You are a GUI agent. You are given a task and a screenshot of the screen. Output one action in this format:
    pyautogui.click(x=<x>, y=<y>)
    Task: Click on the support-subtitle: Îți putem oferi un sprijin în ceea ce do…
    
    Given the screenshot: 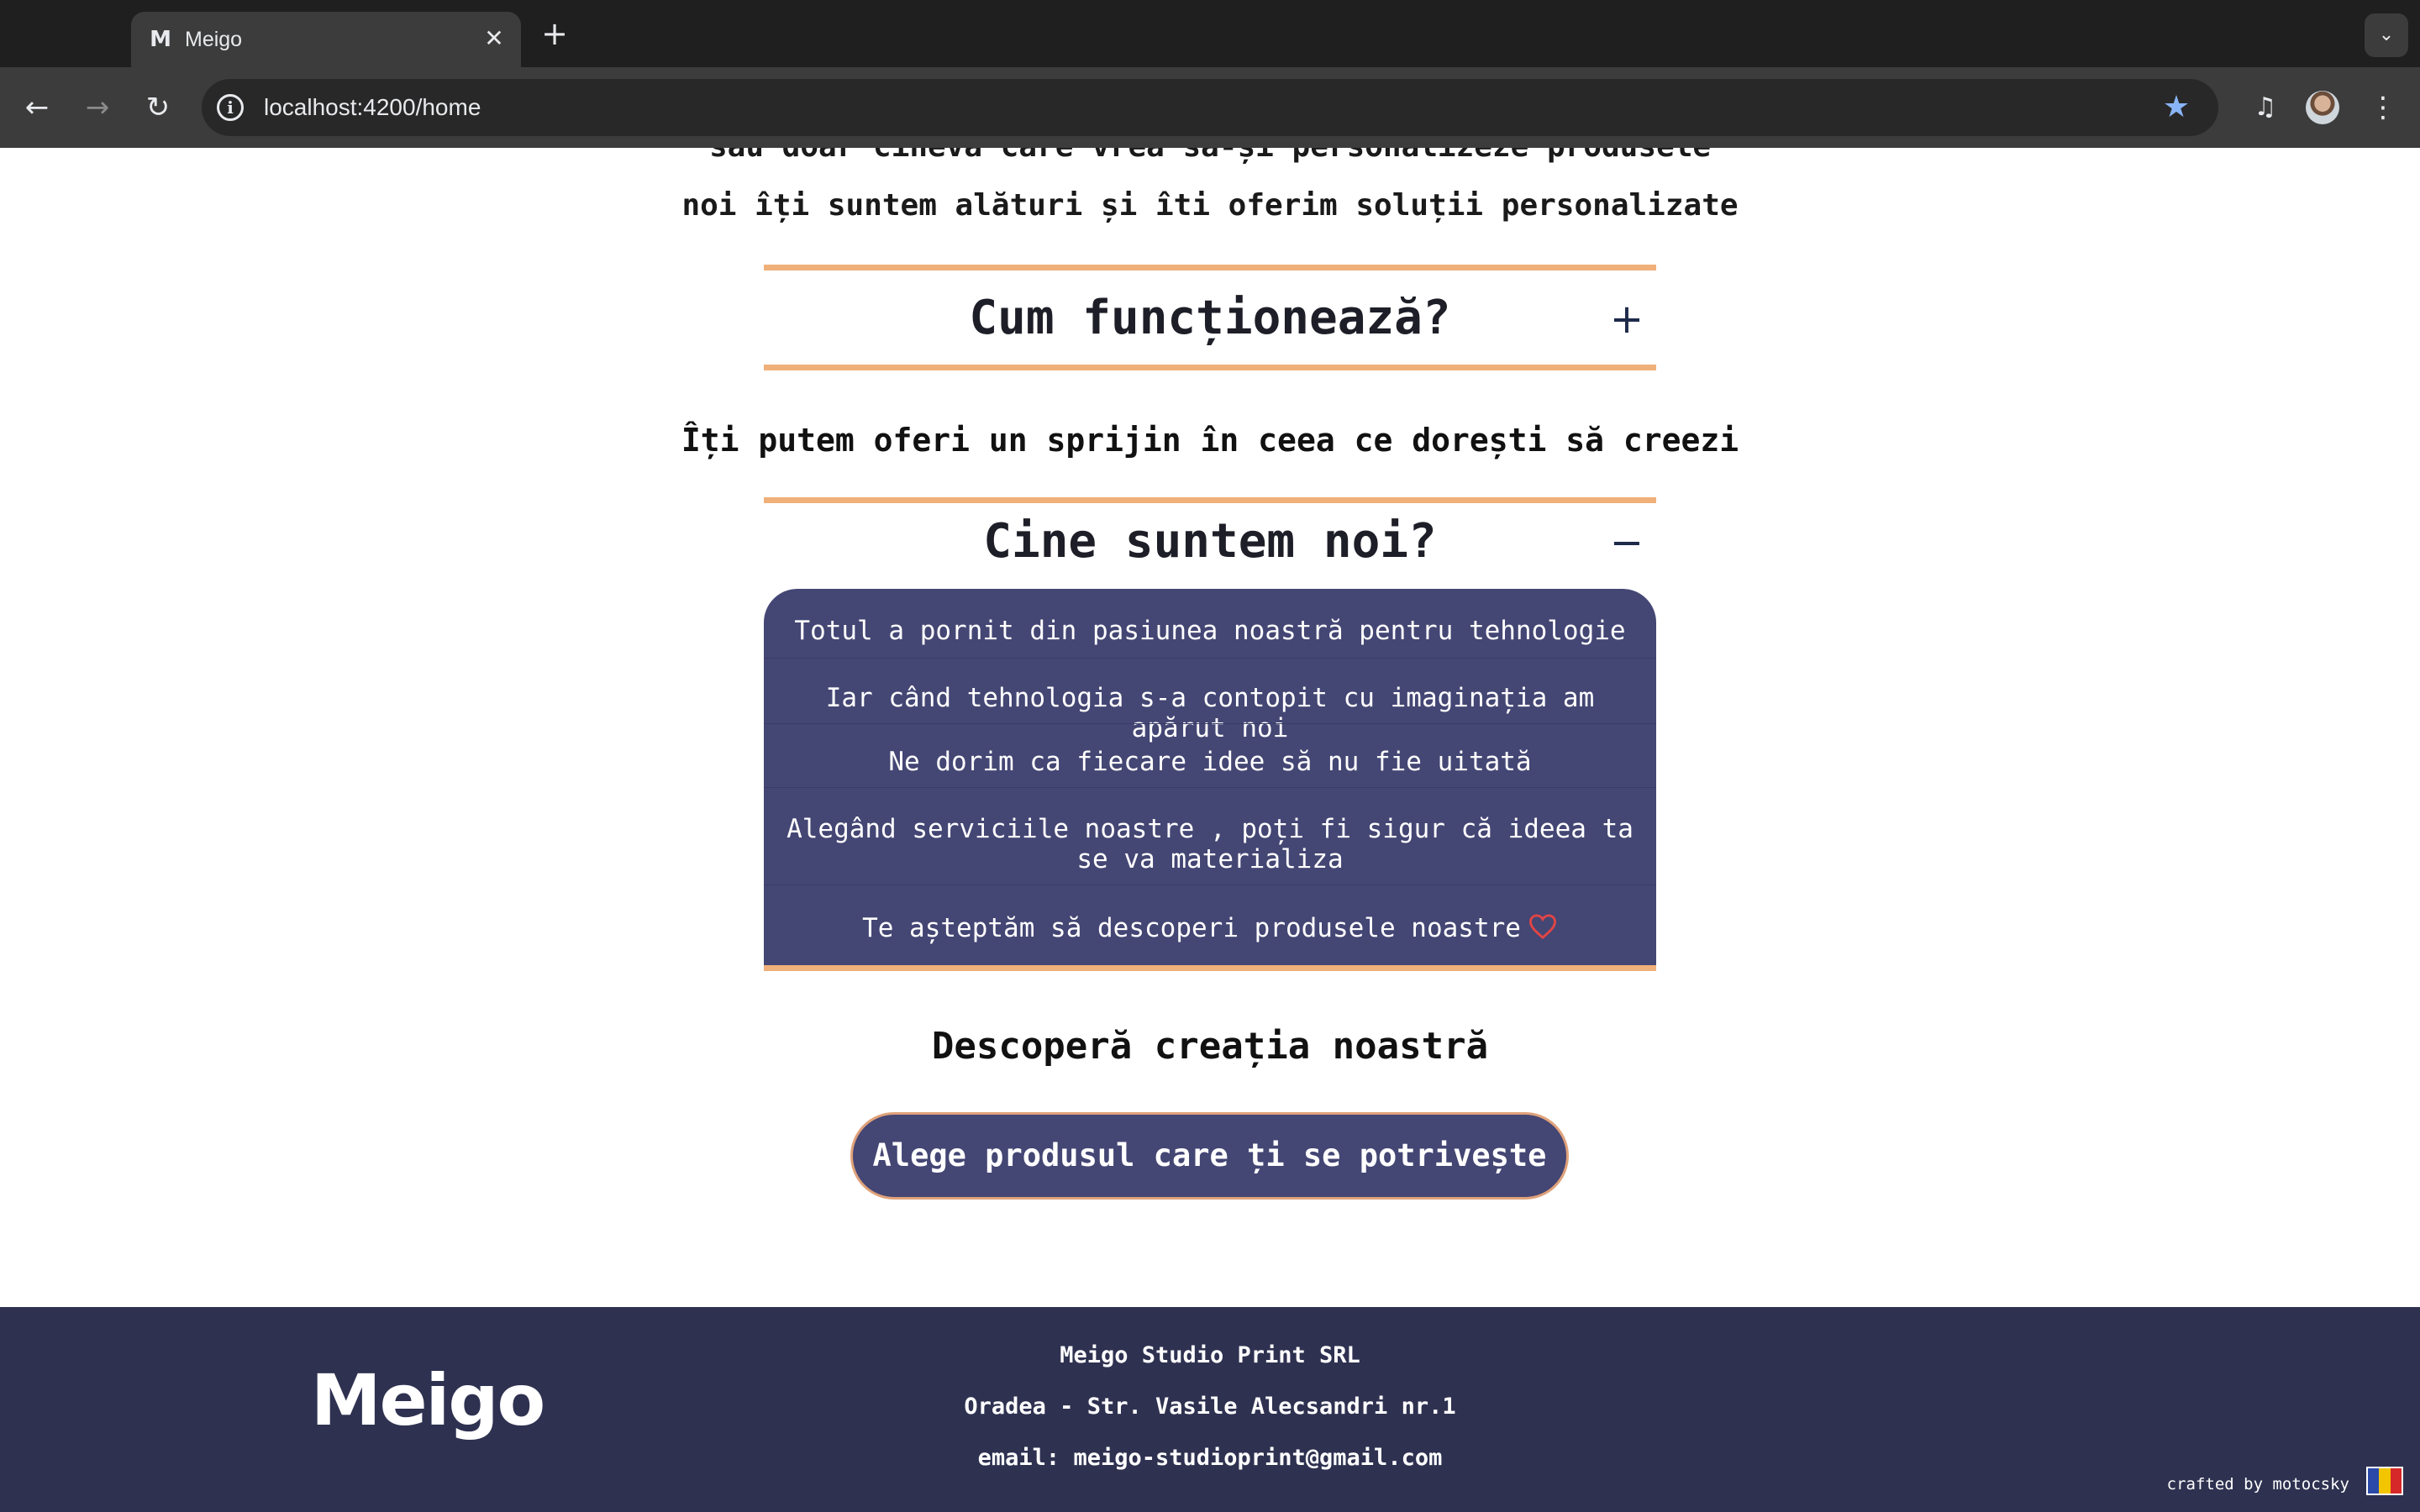 What is the action you would take?
    pyautogui.click(x=1210, y=440)
    